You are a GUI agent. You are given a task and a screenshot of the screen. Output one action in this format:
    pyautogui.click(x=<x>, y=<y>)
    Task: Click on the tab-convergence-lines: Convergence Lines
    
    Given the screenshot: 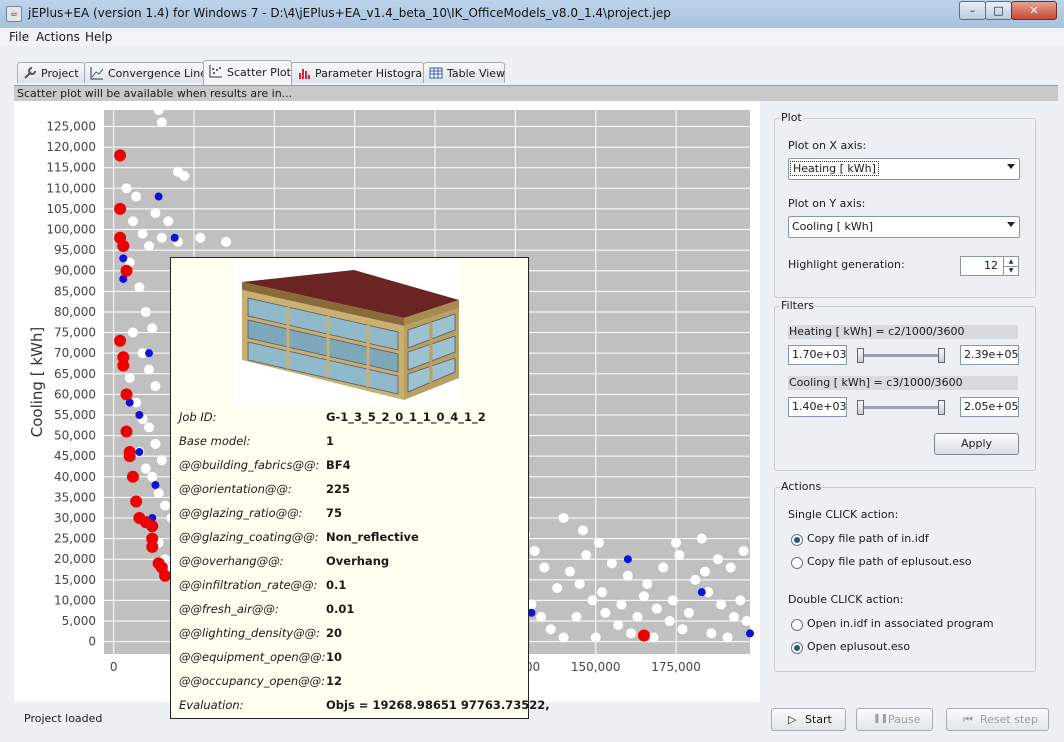 What is the action you would take?
    pyautogui.click(x=148, y=72)
    